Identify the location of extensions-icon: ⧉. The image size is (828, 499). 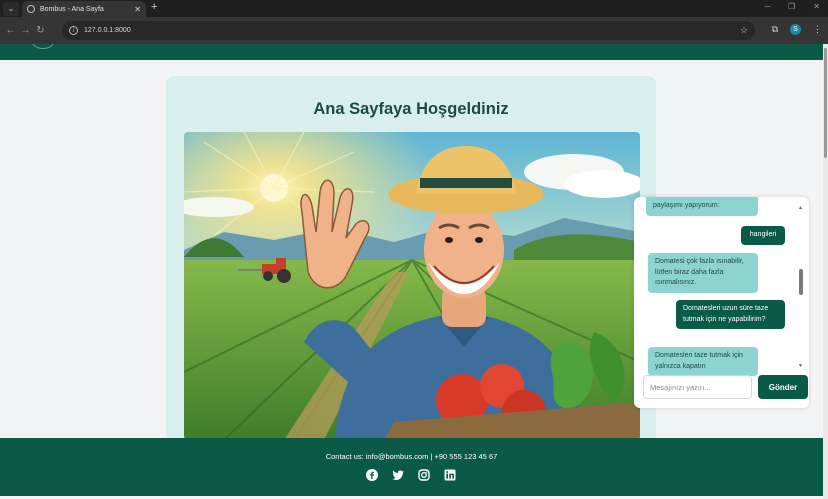
(775, 29).